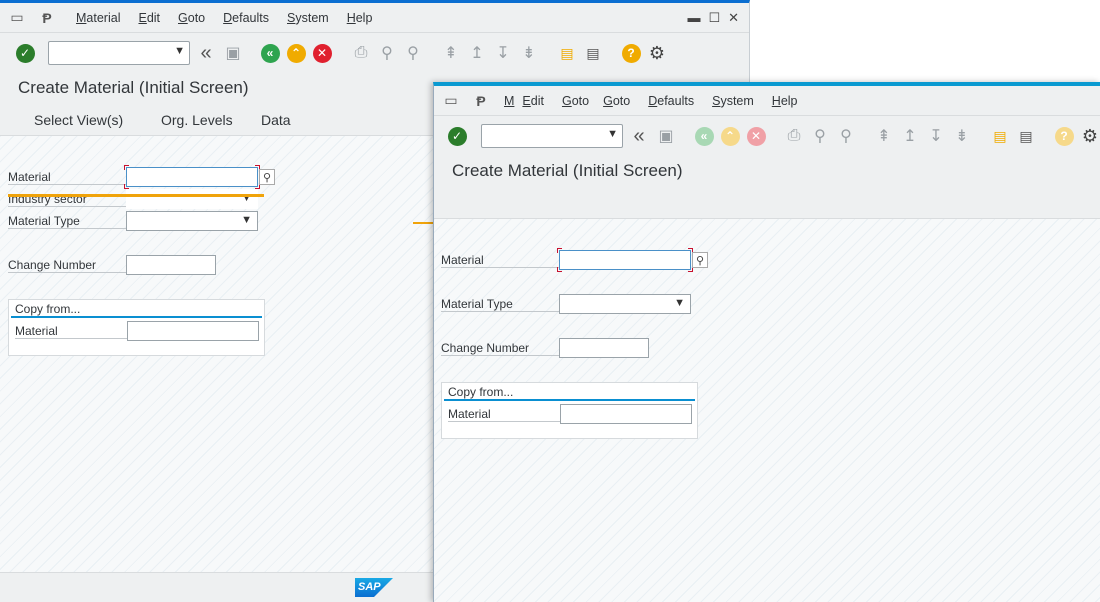 The width and height of the screenshot is (1100, 602). I want to click on binoculars-plus-icon: ⚲, so click(413, 53).